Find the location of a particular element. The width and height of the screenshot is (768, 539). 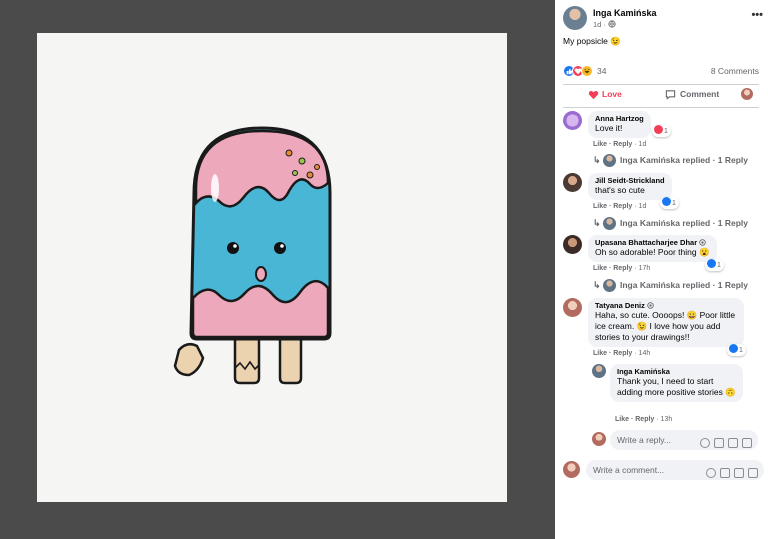

commenter-name-text: Upasana Bhattacharjee Dhar is located at coordinates (646, 242).